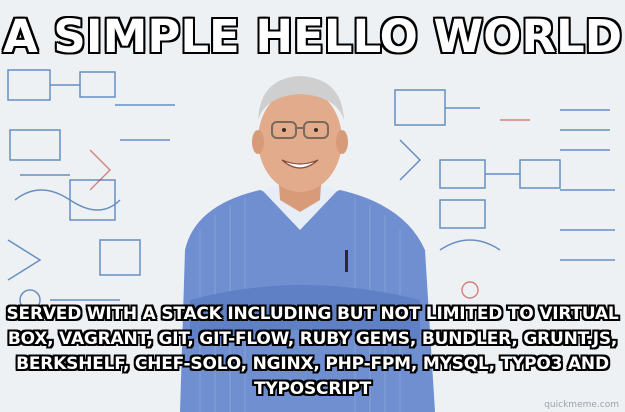 The height and width of the screenshot is (412, 625). What do you see at coordinates (581, 405) in the screenshot?
I see `watermark: quickmeme.com` at bounding box center [581, 405].